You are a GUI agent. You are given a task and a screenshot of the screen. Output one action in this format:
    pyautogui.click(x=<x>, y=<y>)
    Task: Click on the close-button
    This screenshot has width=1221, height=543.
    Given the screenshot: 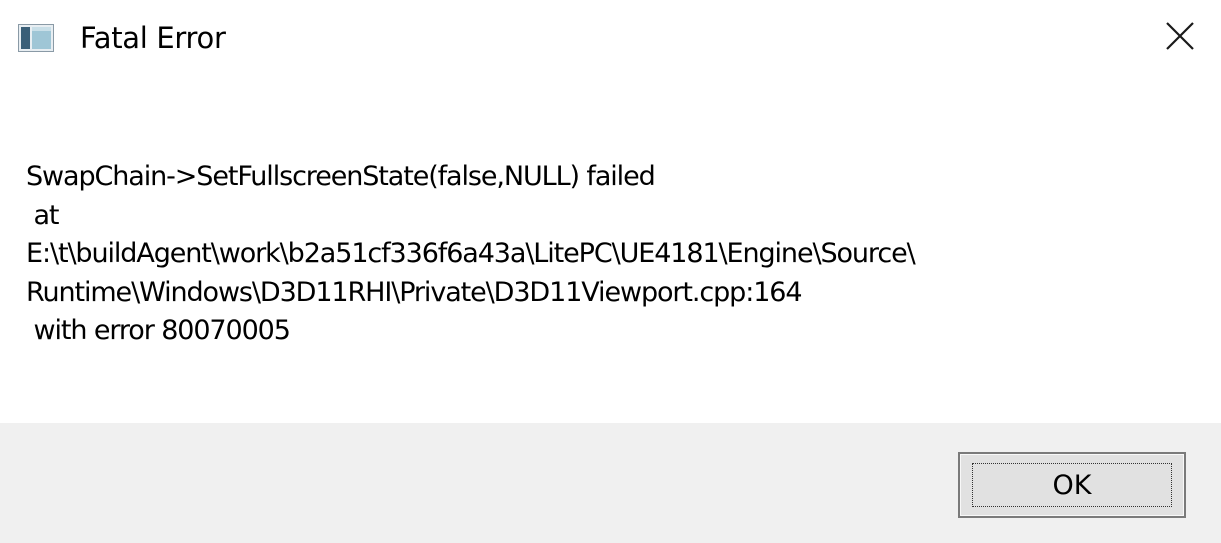 What is the action you would take?
    pyautogui.click(x=1180, y=38)
    